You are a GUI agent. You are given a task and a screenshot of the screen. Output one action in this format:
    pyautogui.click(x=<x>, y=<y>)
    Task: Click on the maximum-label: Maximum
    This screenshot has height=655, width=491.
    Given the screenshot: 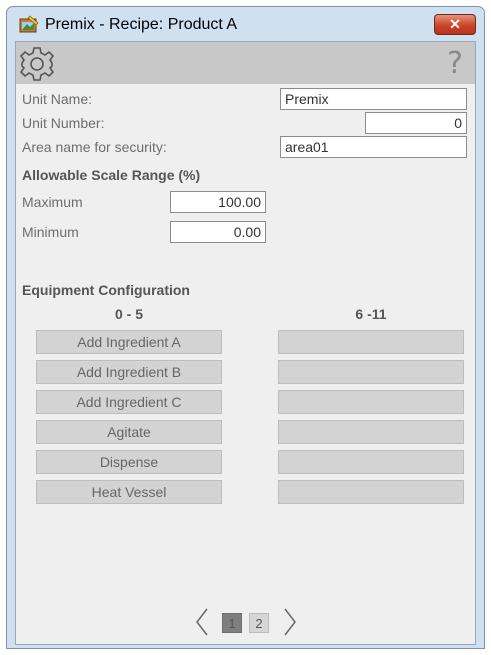 What is the action you would take?
    pyautogui.click(x=52, y=202)
    